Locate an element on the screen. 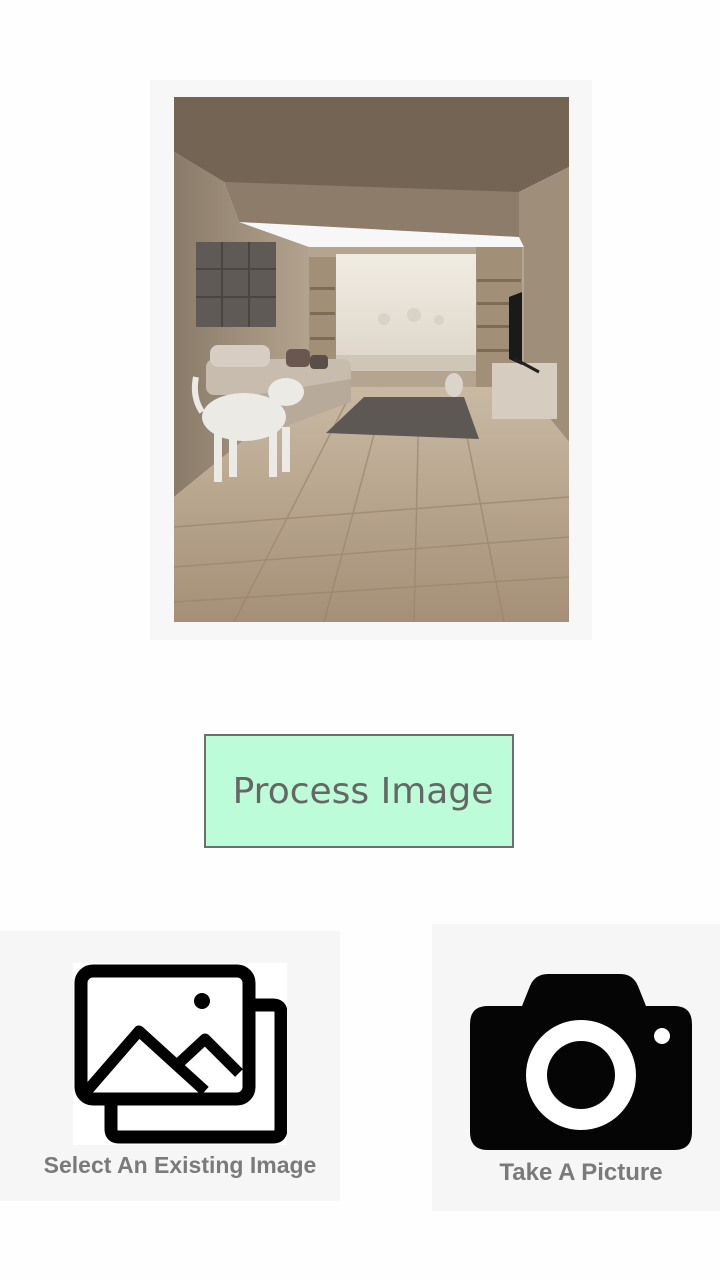 This screenshot has height=1280, width=720. process-image-button: Process Image is located at coordinates (359, 791).